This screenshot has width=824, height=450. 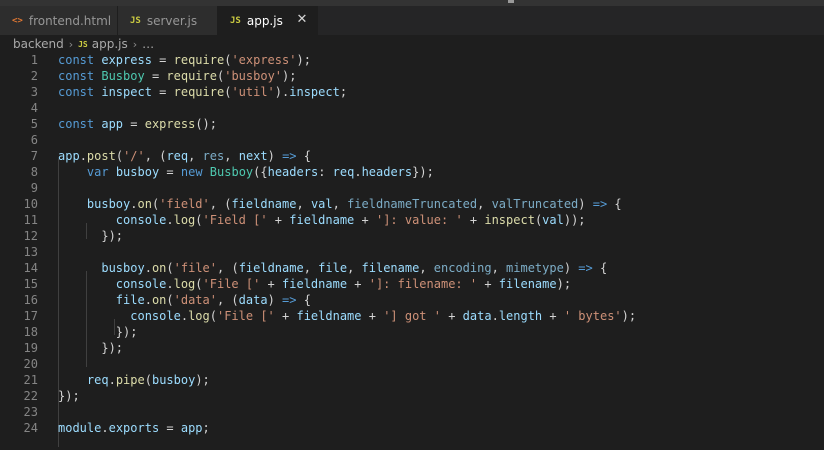 What do you see at coordinates (412, 380) in the screenshot?
I see `code-line: 21 req.pipe(busboy);` at bounding box center [412, 380].